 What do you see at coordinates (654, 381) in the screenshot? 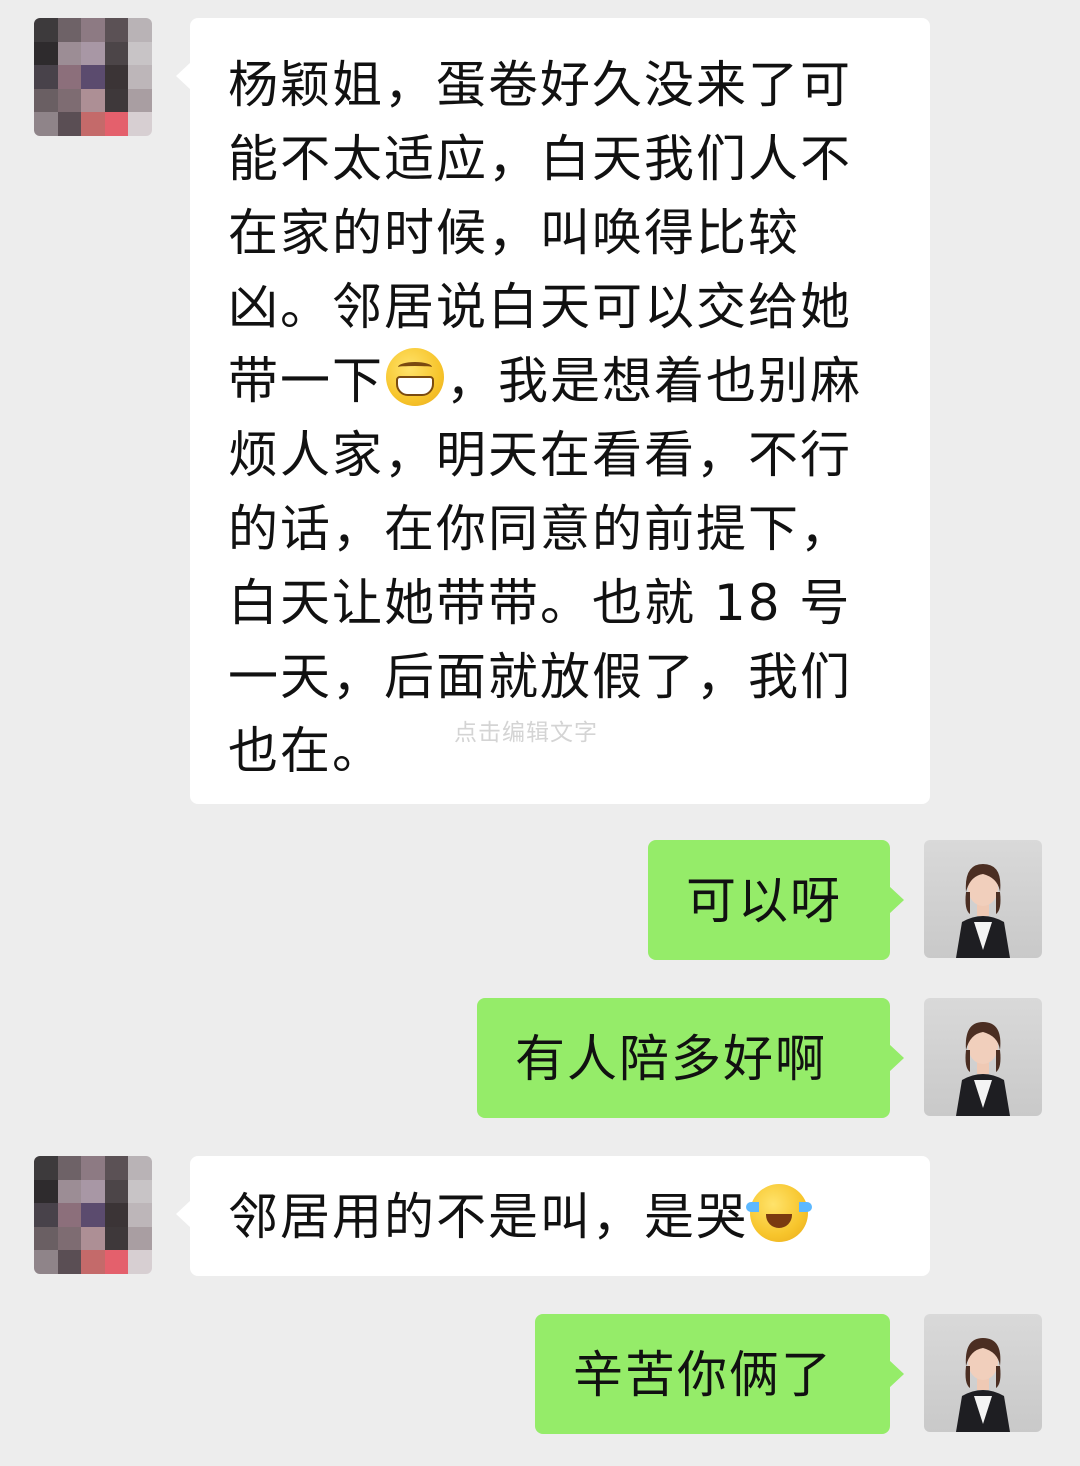
I see `message-text-segment: ，我是想着也别麻` at bounding box center [654, 381].